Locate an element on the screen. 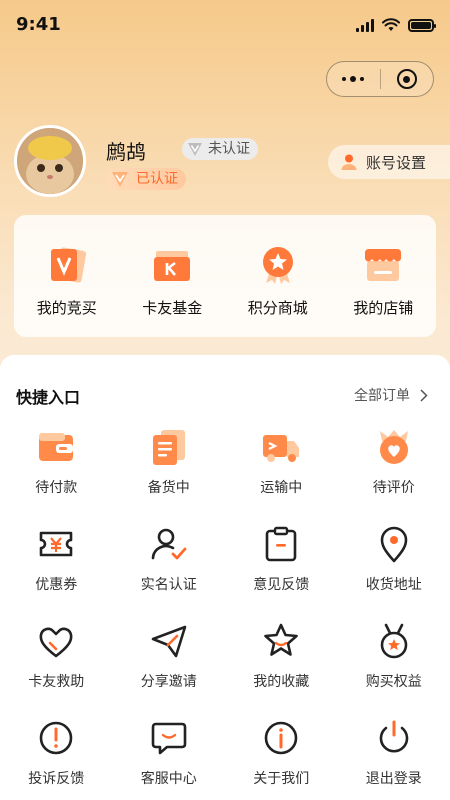  v-card-icon is located at coordinates (68, 265).